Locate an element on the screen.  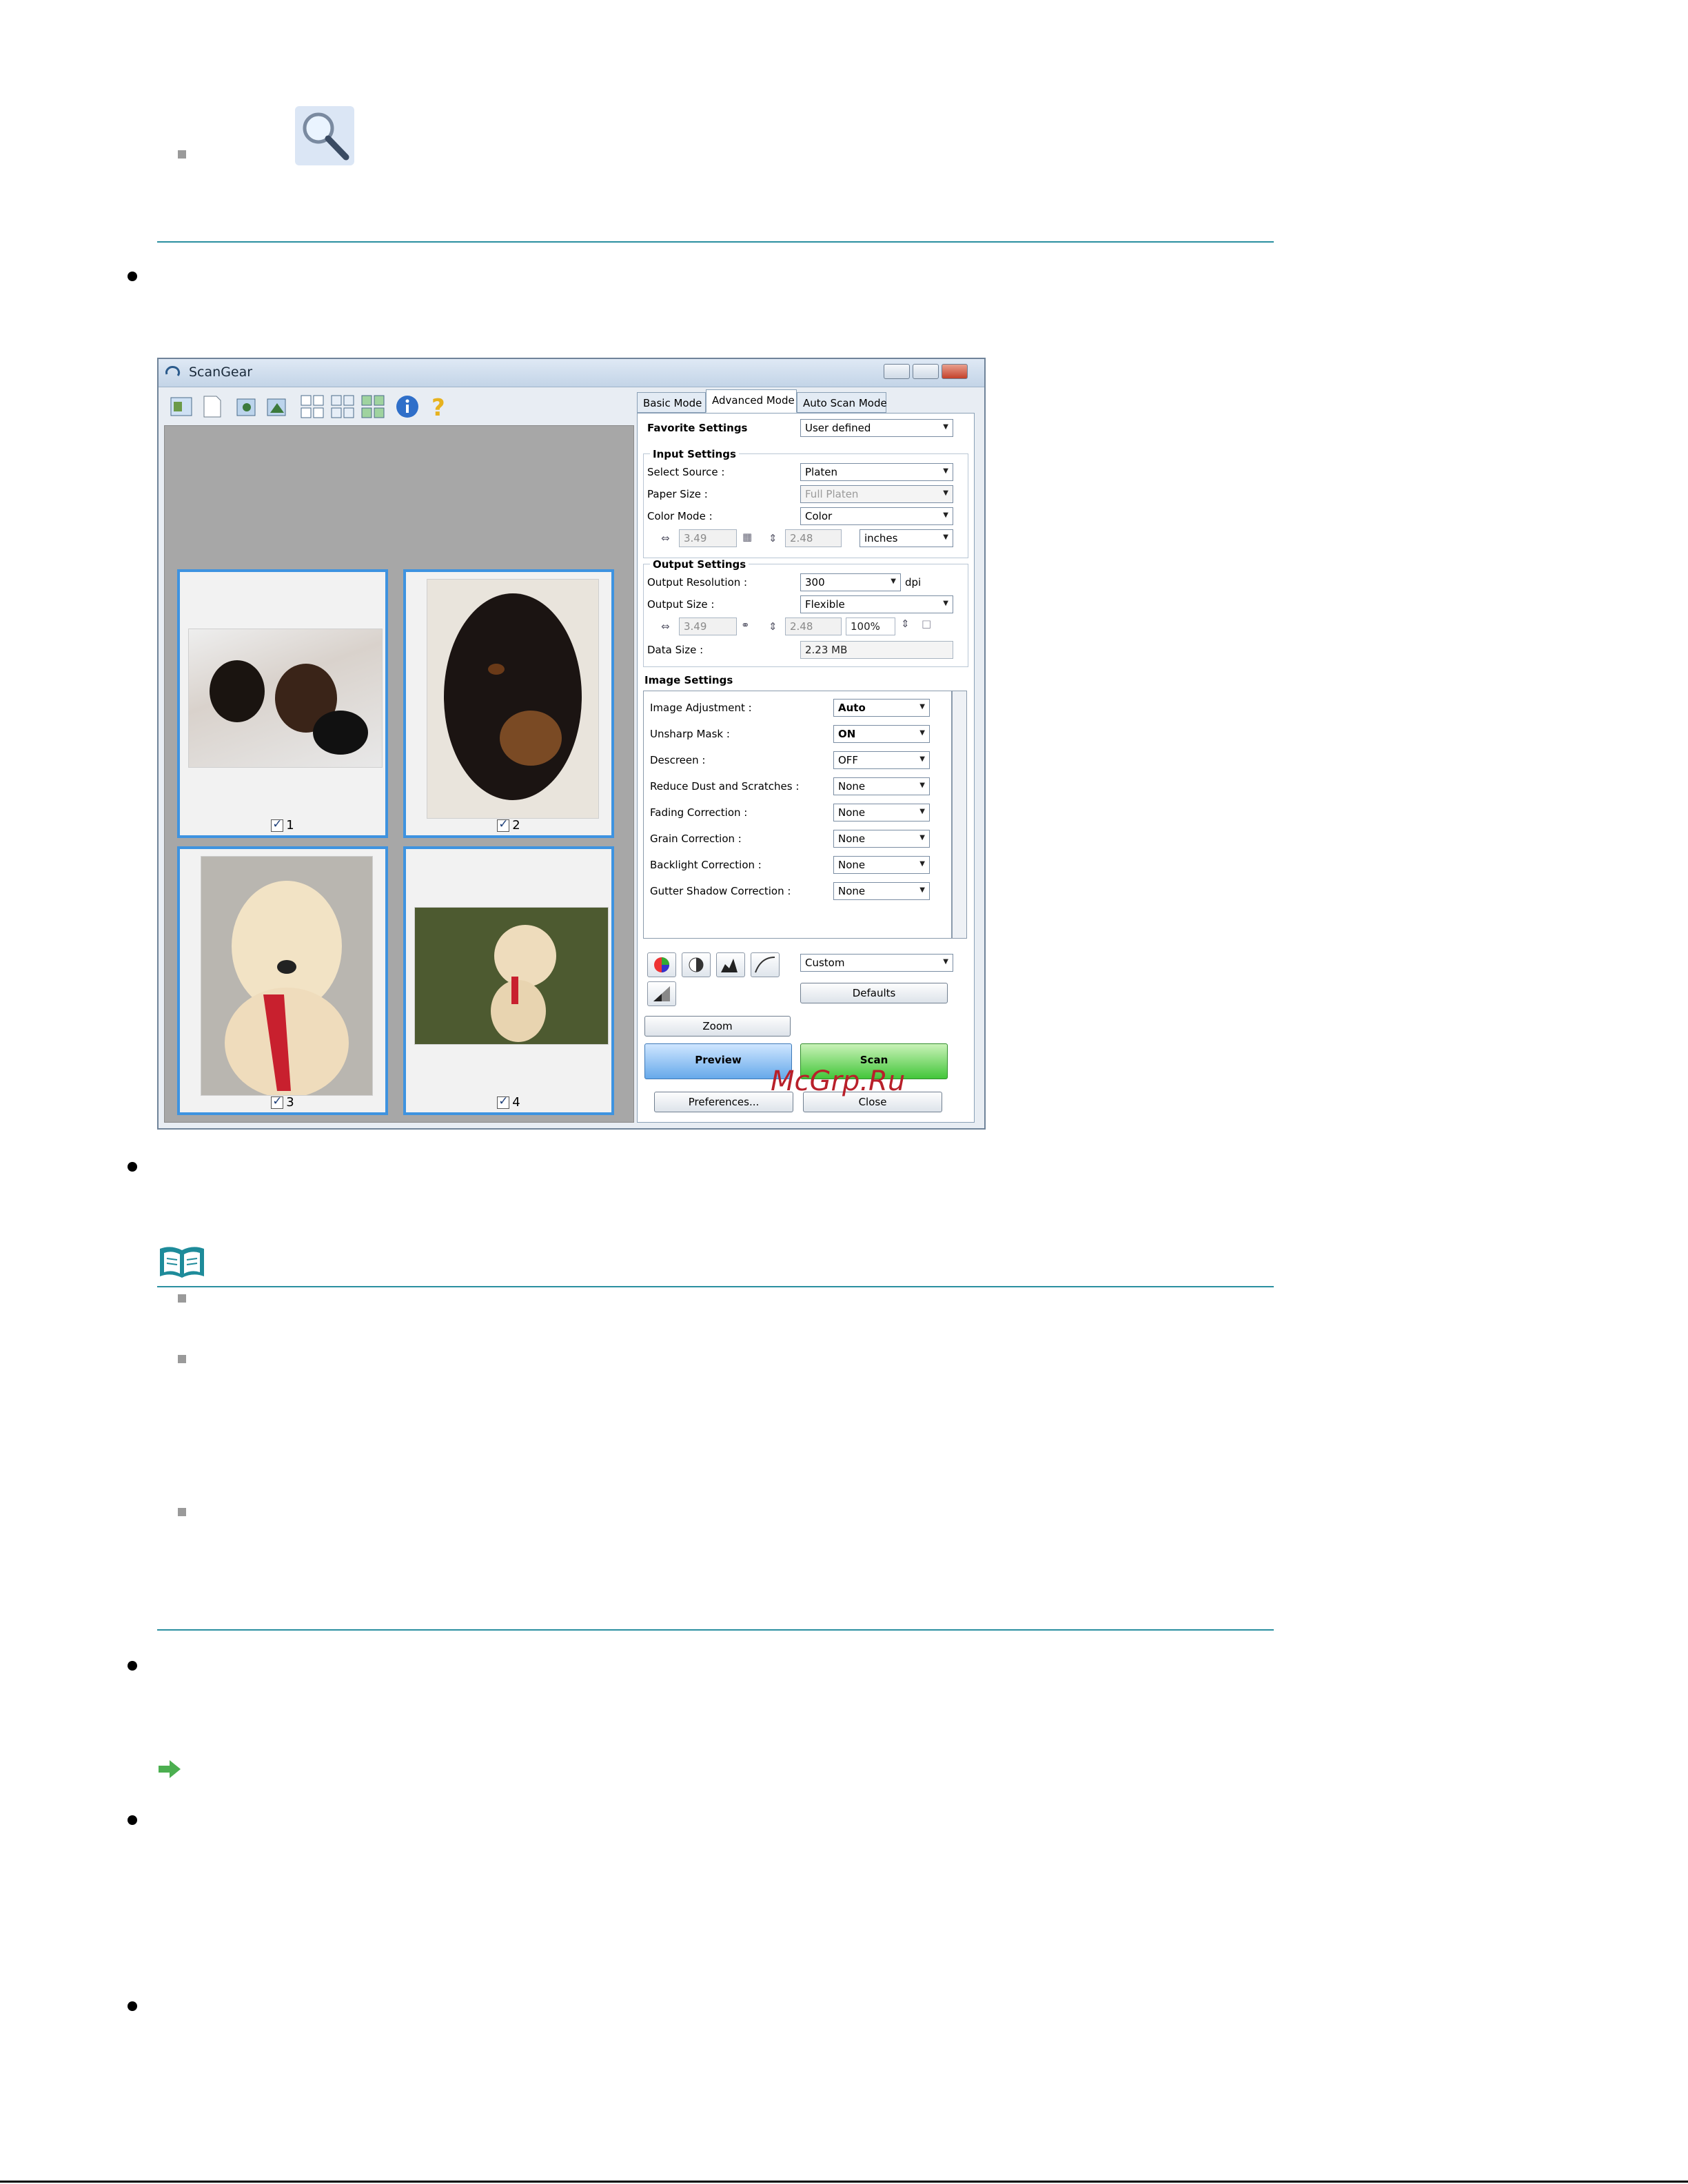
section-divider is located at coordinates (715, 242).